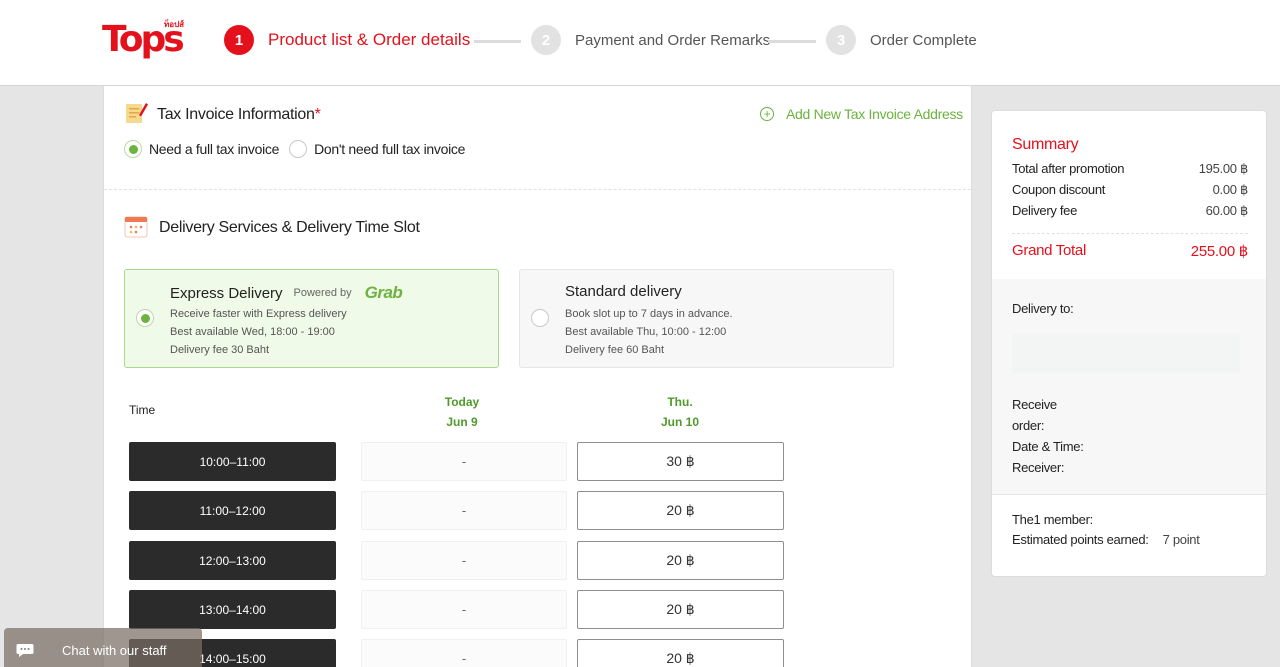 The height and width of the screenshot is (667, 1280). I want to click on delivery-to-label: Delivery to:, so click(1043, 308).